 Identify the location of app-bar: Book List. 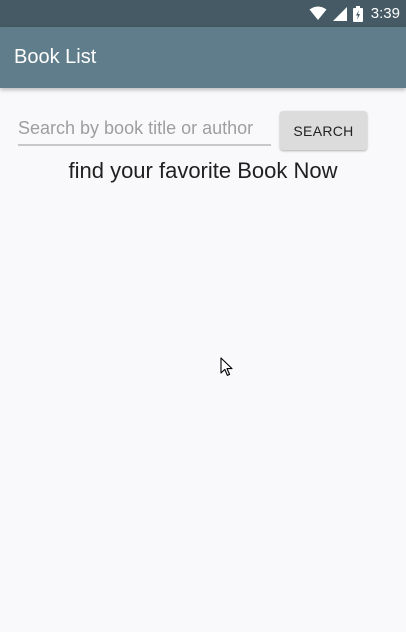
(203, 57).